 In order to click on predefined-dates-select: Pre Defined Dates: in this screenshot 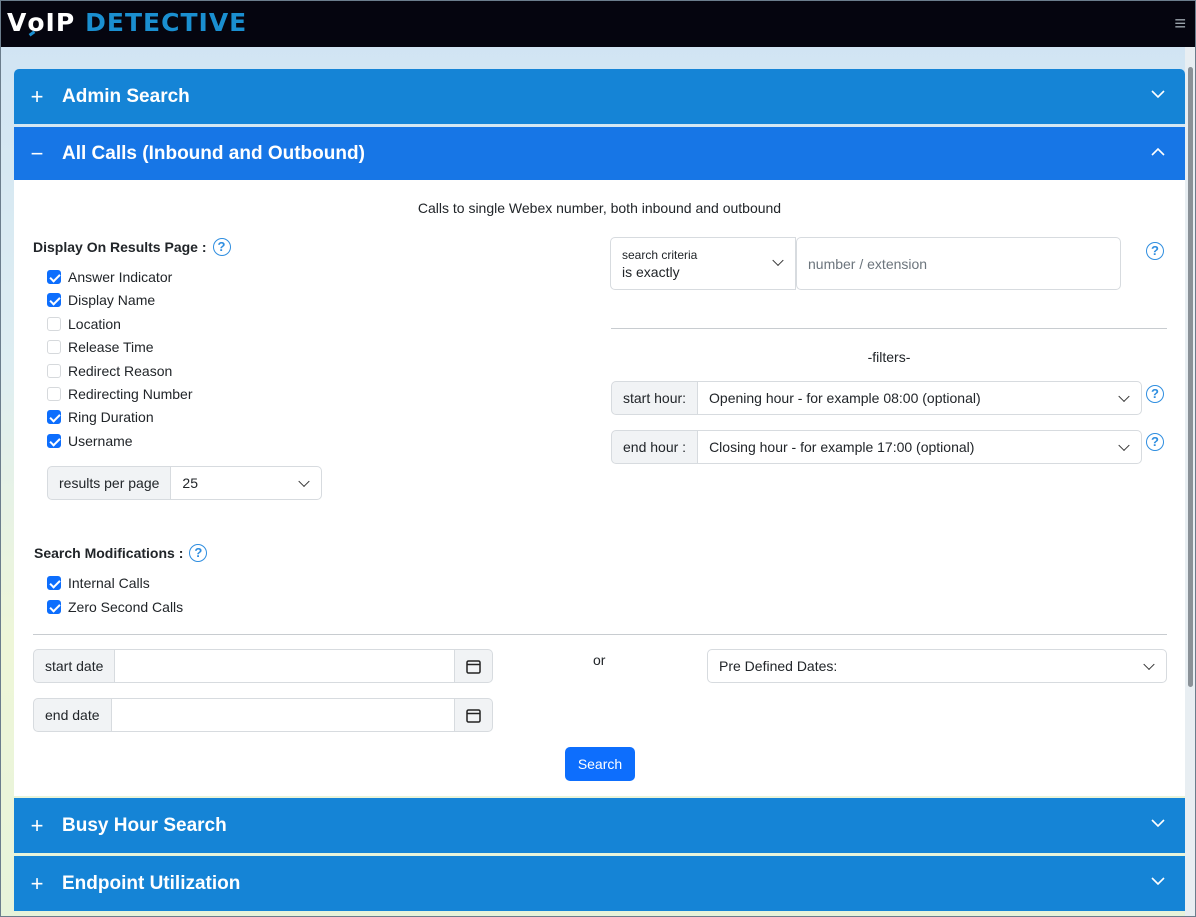, I will do `click(937, 666)`.